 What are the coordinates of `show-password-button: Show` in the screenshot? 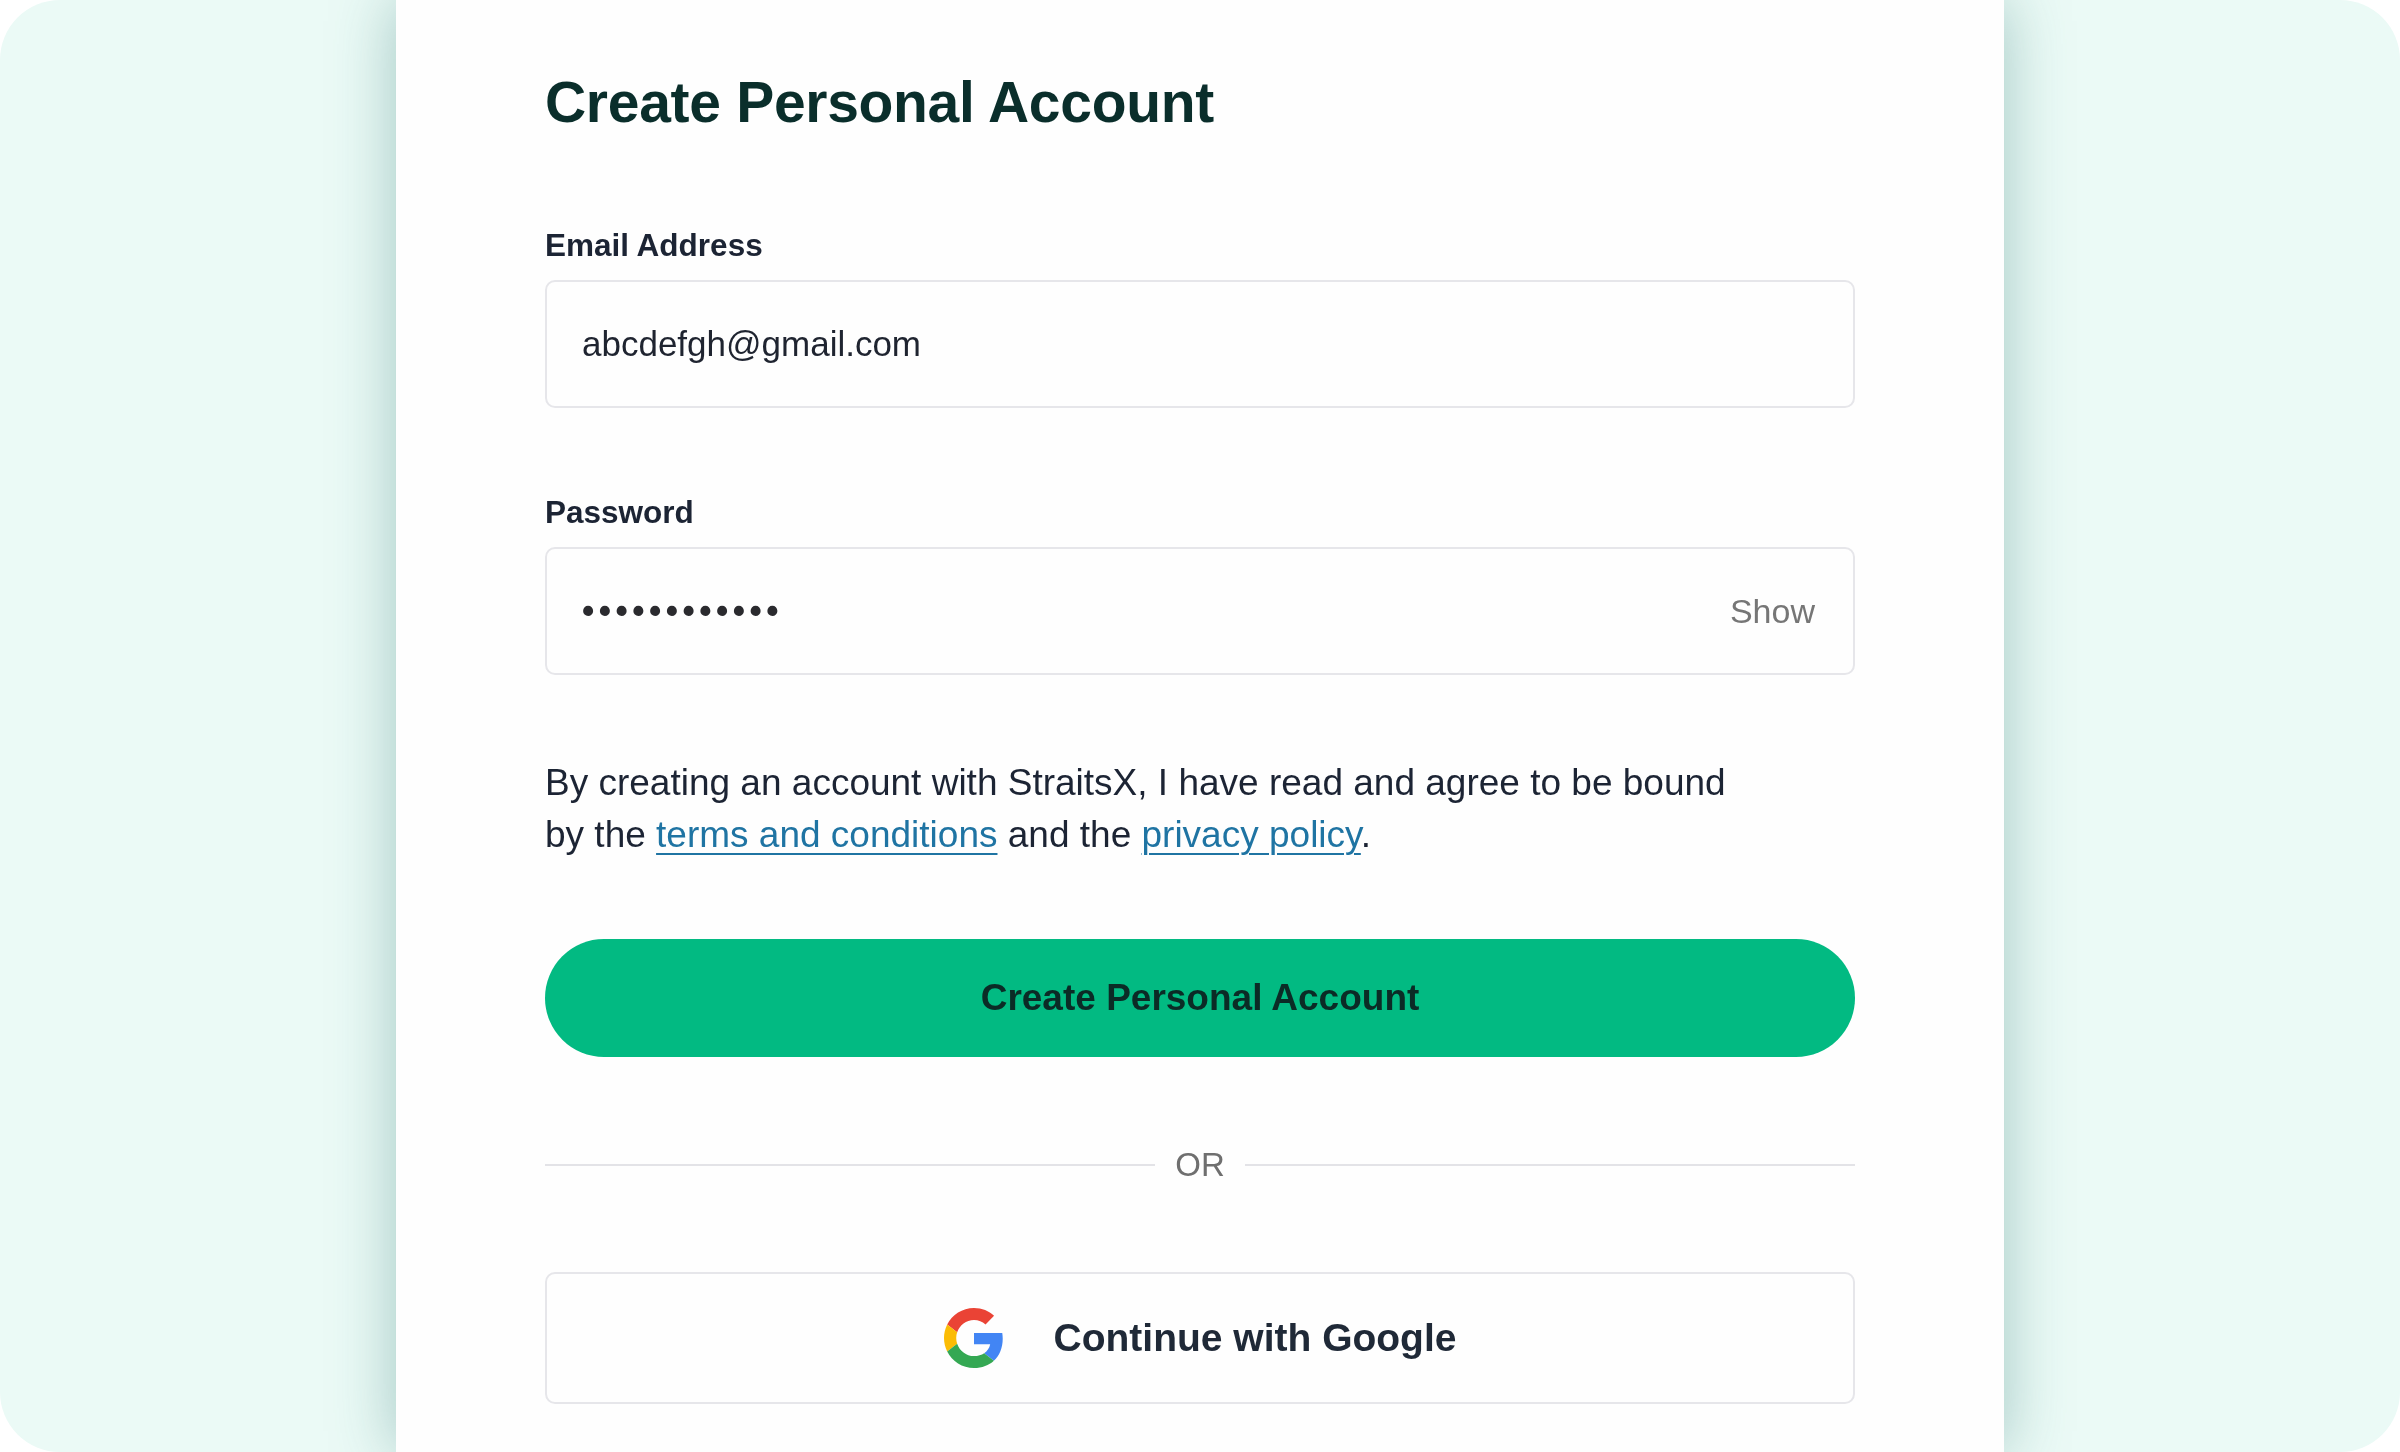 It's located at (1772, 611).